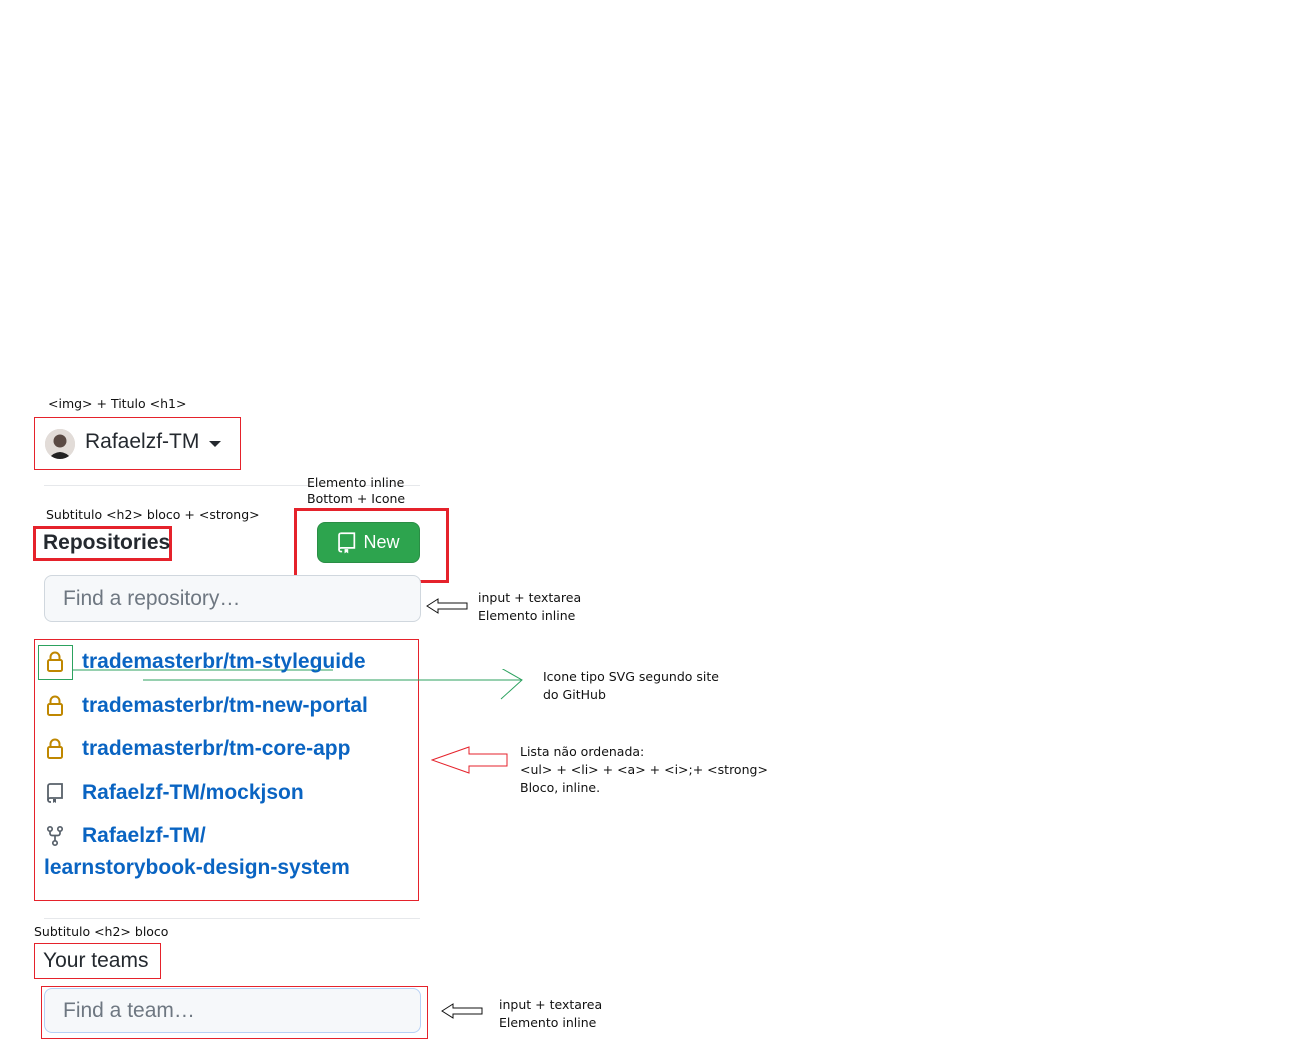 Image resolution: width=1316 pixels, height=1048 pixels. I want to click on button-annotation-2: Bottom + Icone, so click(356, 498).